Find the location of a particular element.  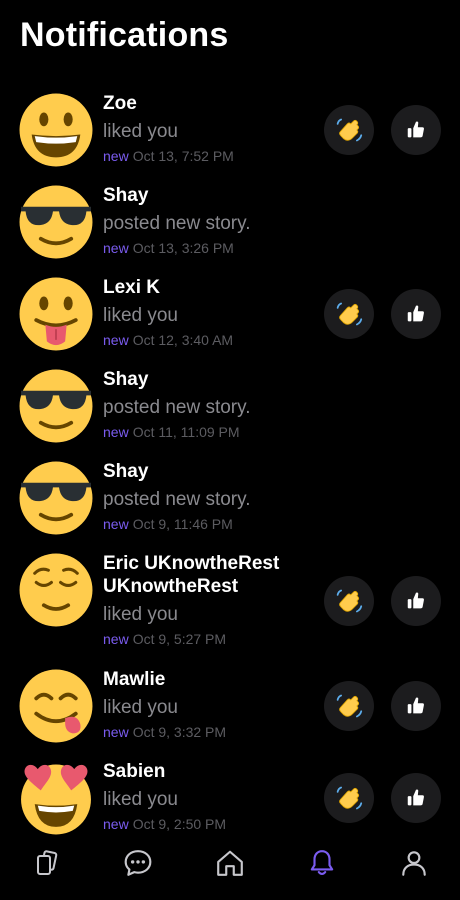

tab-profile is located at coordinates (414, 863).